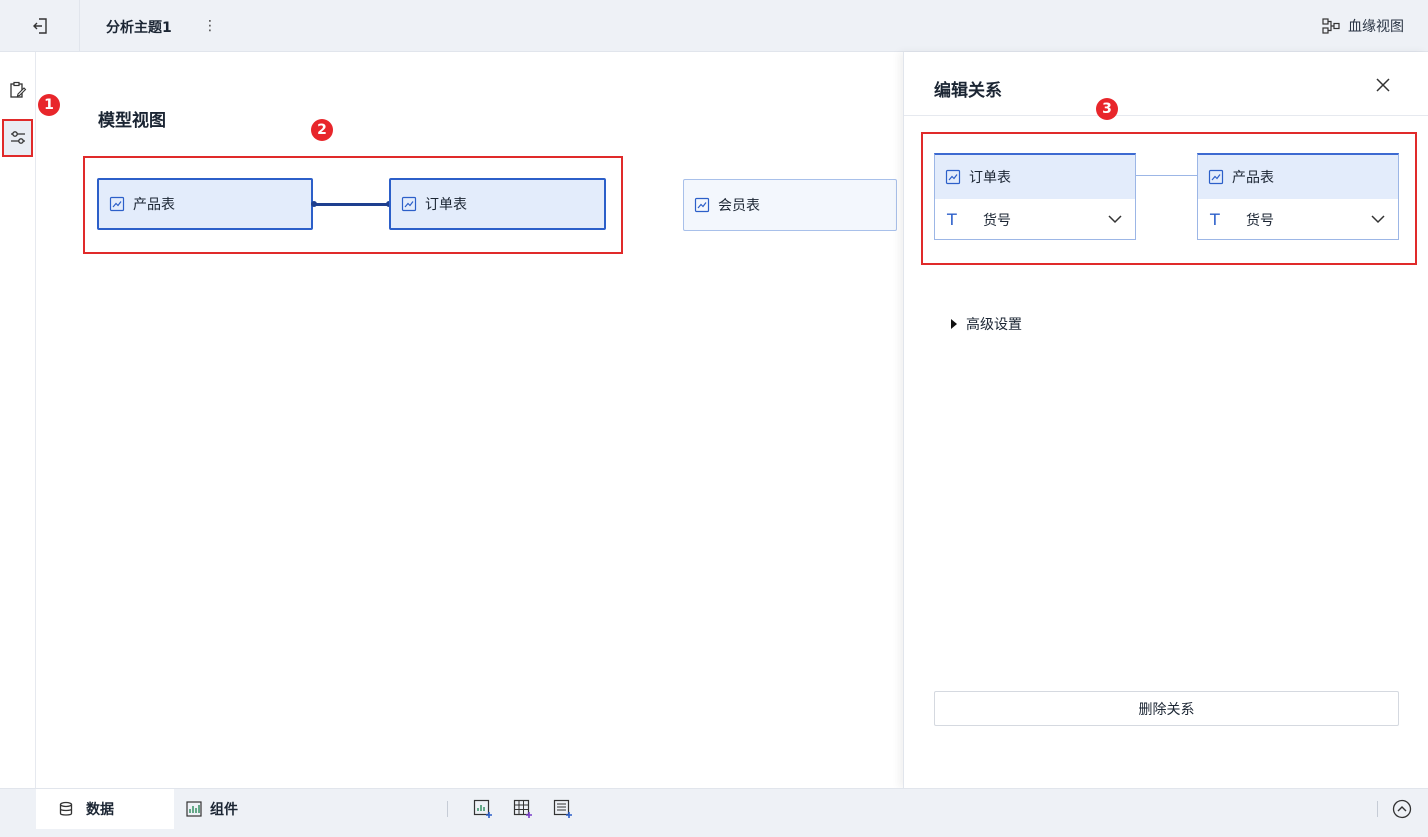  Describe the element at coordinates (954, 324) in the screenshot. I see `caret-right-icon` at that location.